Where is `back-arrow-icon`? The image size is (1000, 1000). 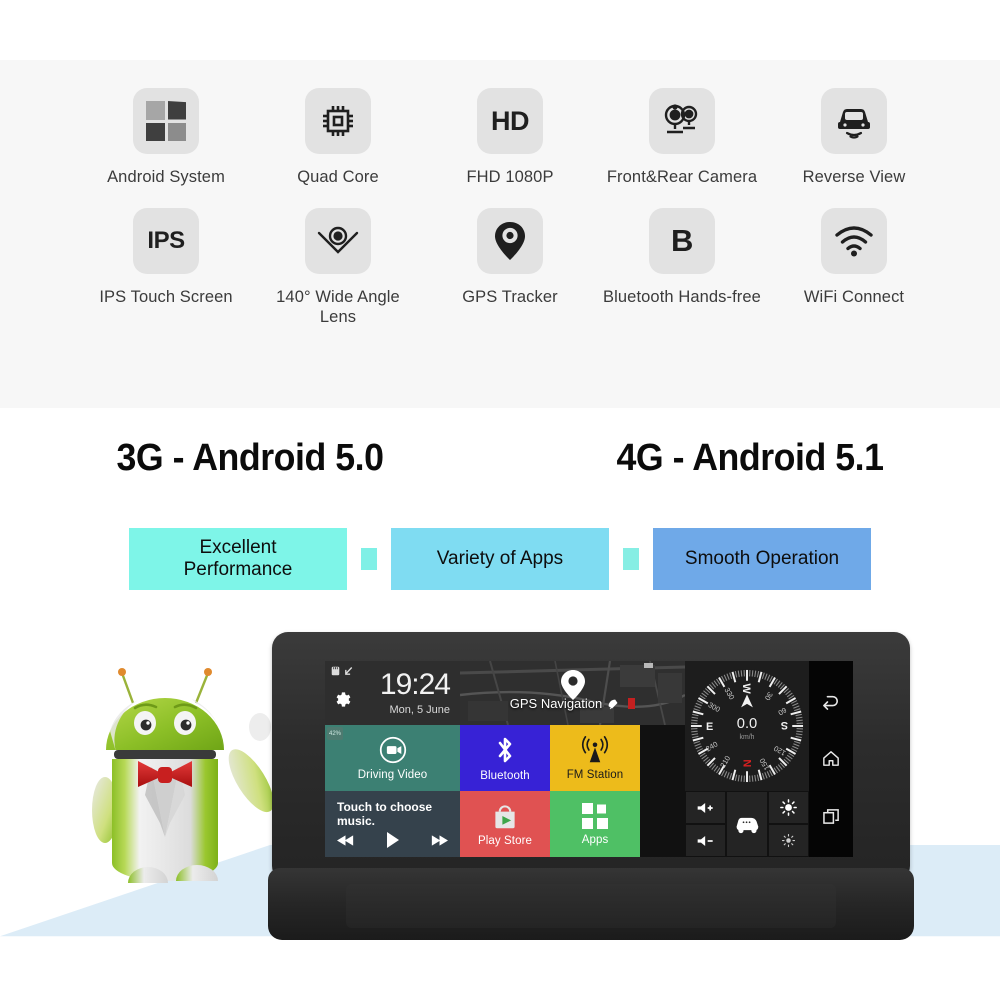
back-arrow-icon is located at coordinates (831, 702).